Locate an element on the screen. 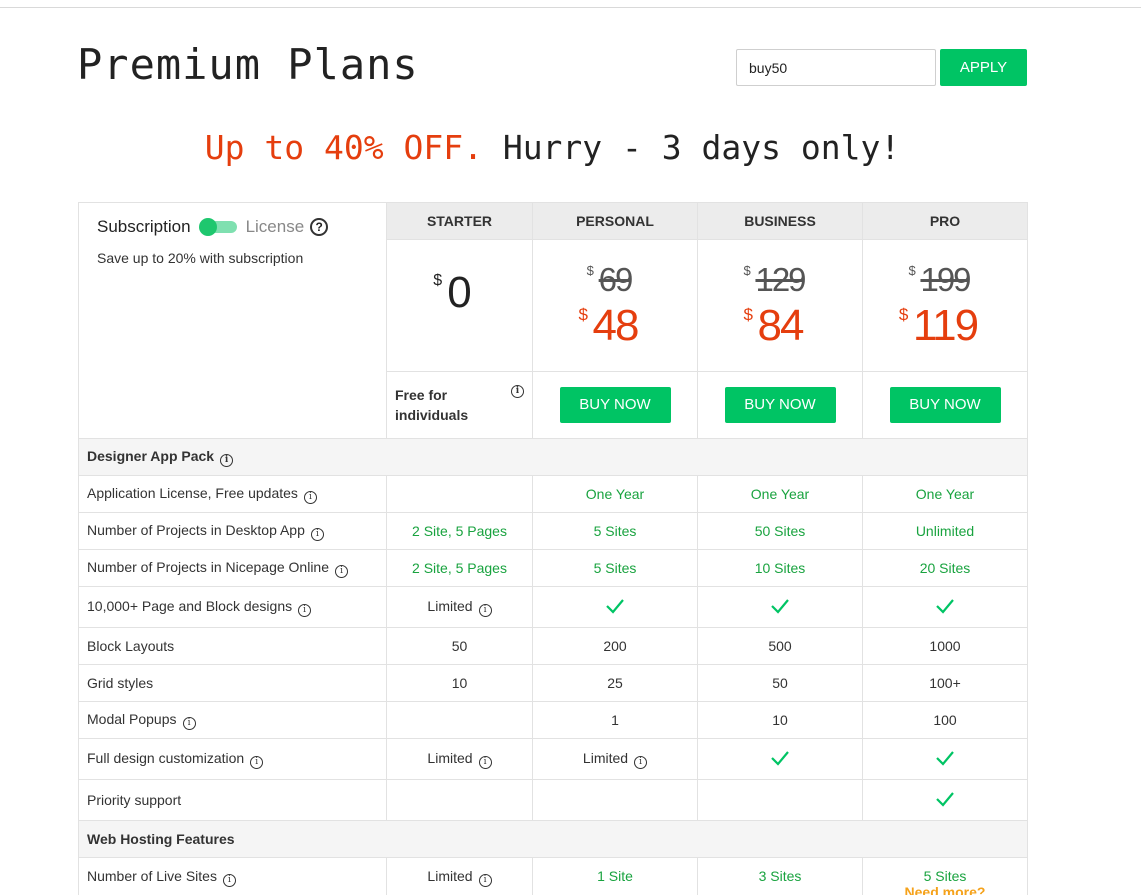  feature-value: 5 Sites is located at coordinates (615, 568).